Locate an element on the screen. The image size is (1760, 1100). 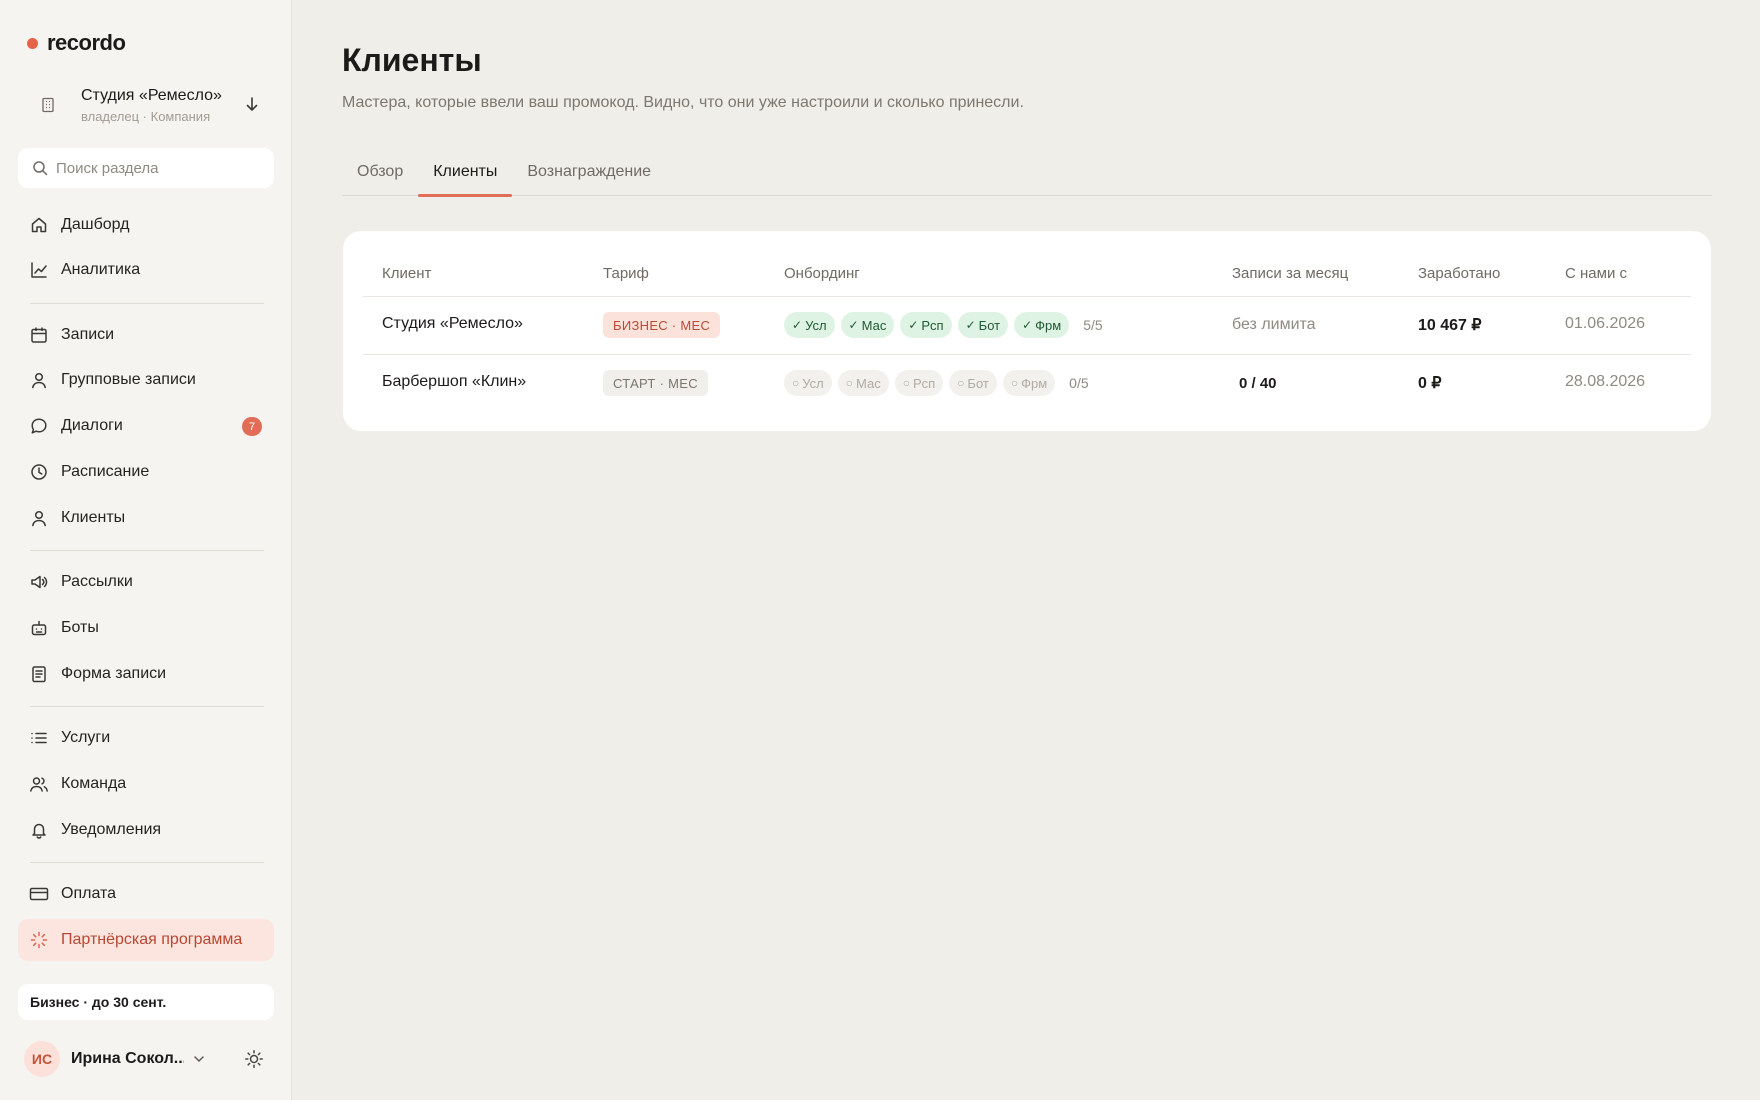
records-value: 0 / 40 is located at coordinates (1258, 383).